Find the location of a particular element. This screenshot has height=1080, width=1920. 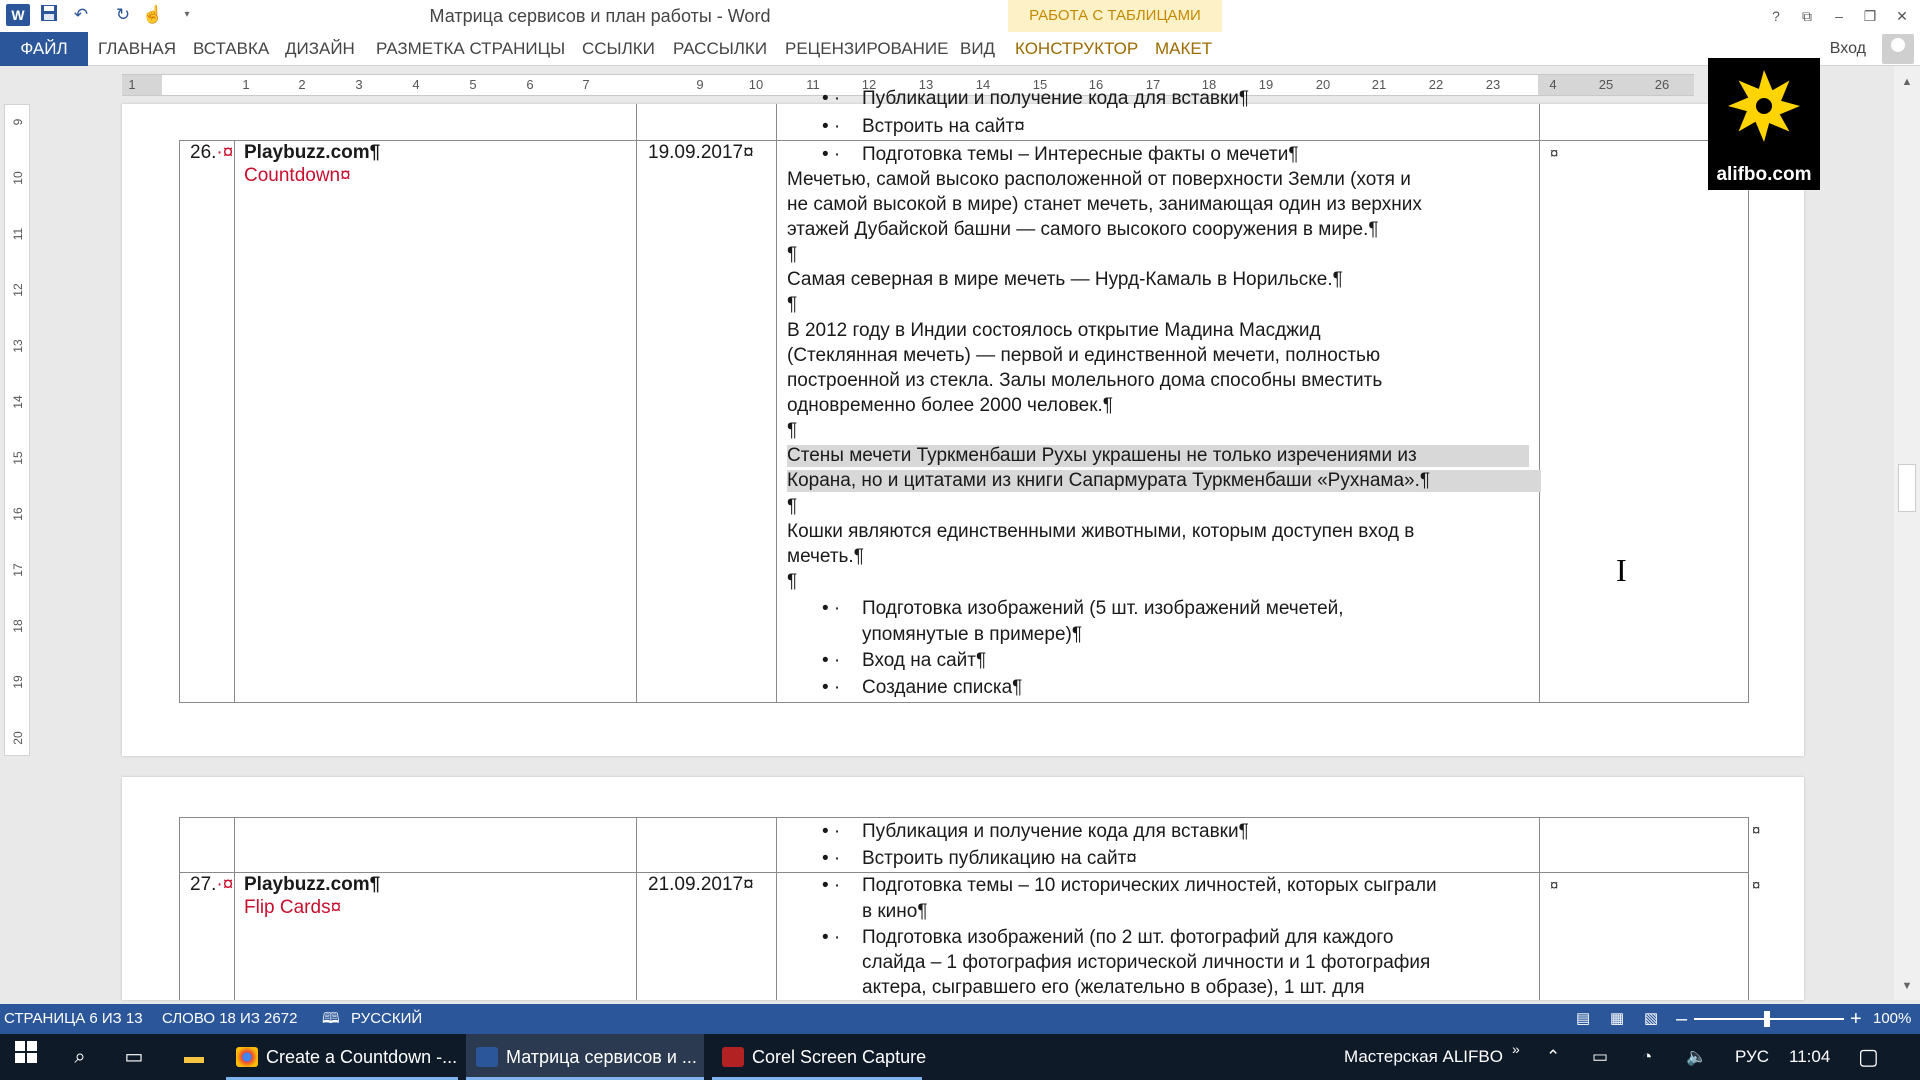

service-format: Countdown¤ is located at coordinates (297, 175).